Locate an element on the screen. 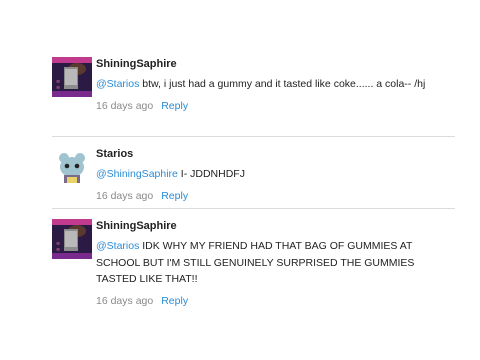 The image size is (480, 360). comment-username: Starios is located at coordinates (276, 154).